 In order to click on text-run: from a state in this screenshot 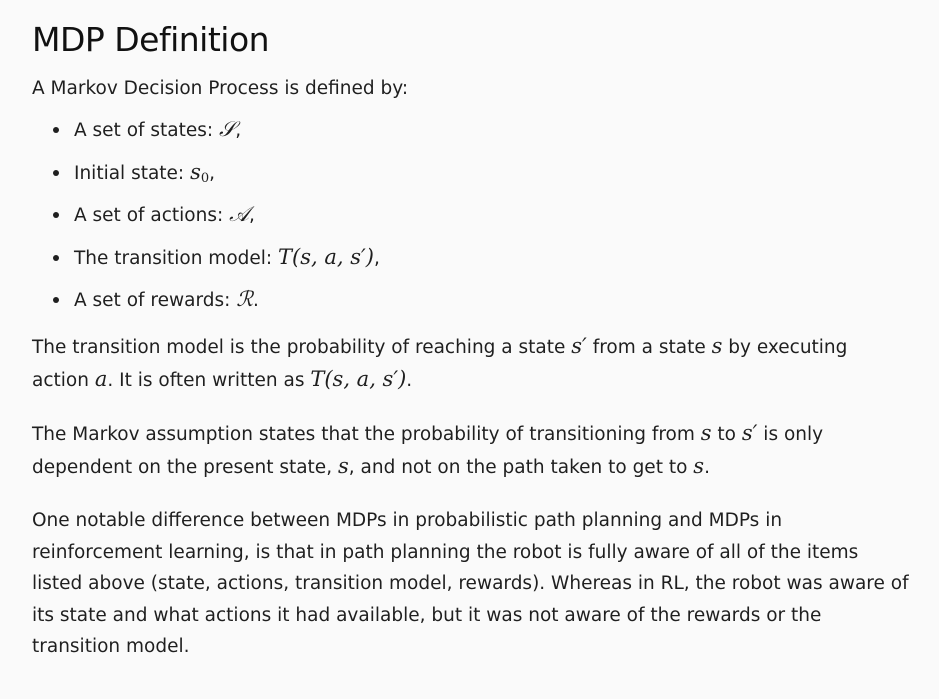, I will do `click(649, 347)`.